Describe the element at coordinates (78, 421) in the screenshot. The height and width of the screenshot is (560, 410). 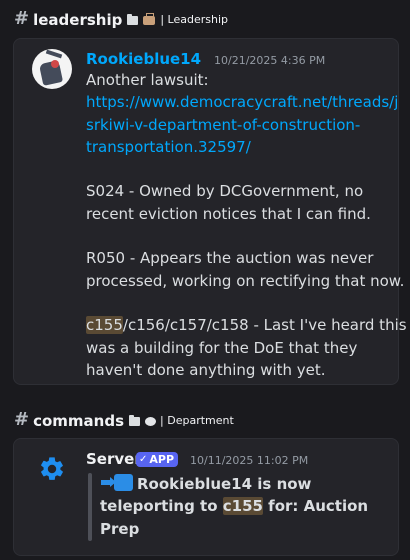
I see `channel-name: commands` at that location.